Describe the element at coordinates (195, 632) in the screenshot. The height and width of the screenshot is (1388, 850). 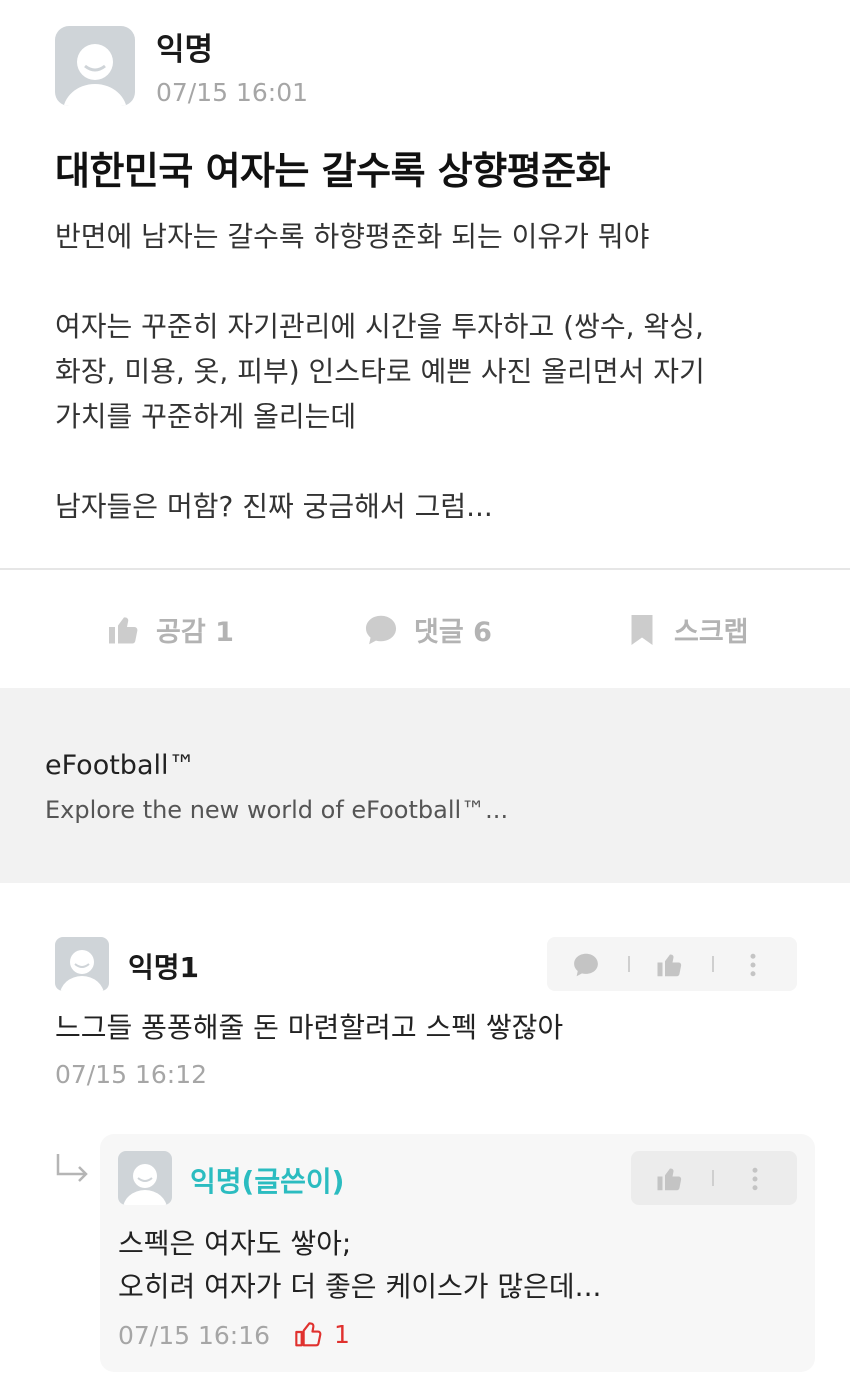
I see `like-label: 공감 1` at that location.